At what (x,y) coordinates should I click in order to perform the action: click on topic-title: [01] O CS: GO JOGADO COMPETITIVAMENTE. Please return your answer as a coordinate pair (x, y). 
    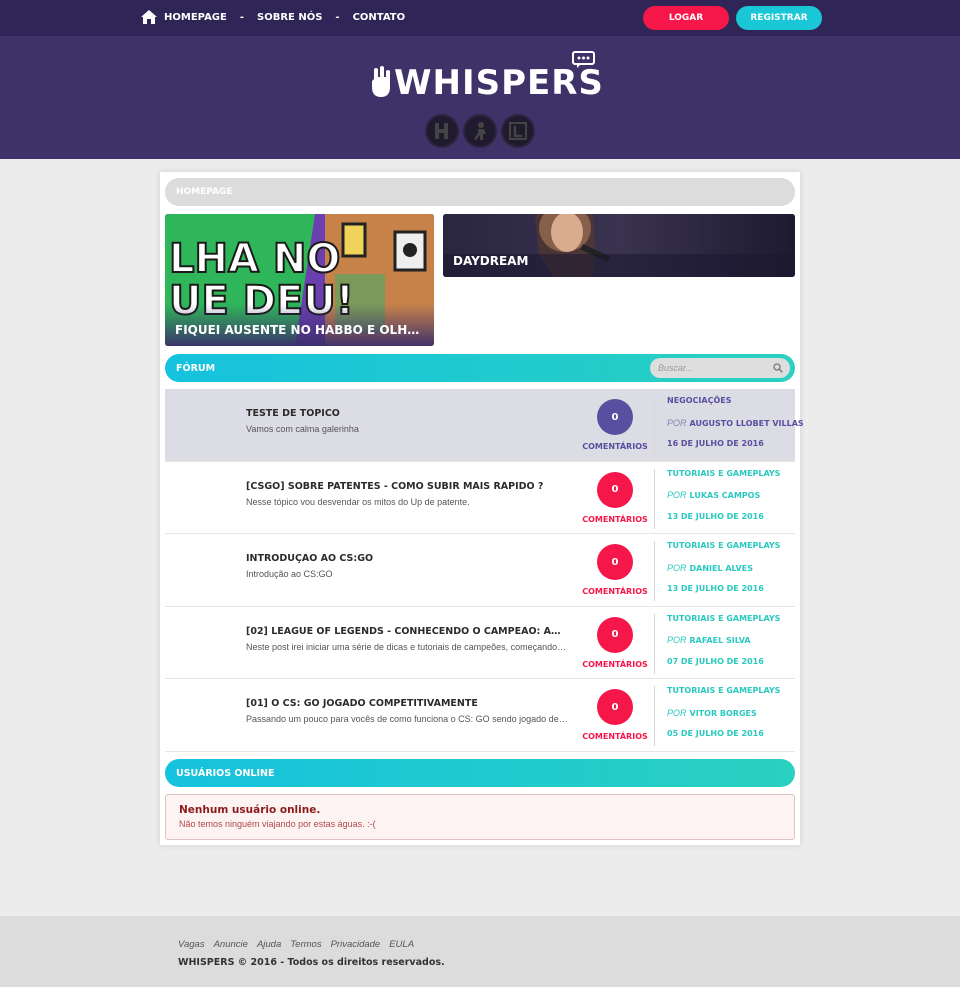
    Looking at the image, I should click on (407, 703).